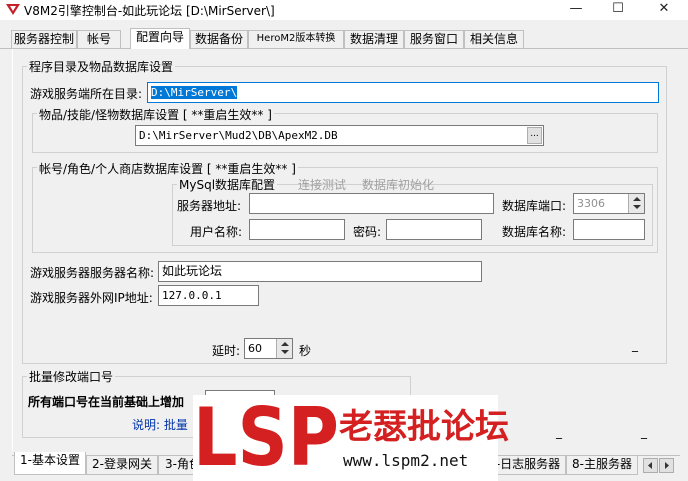 This screenshot has height=481, width=688. I want to click on delay-value: 60, so click(255, 348).